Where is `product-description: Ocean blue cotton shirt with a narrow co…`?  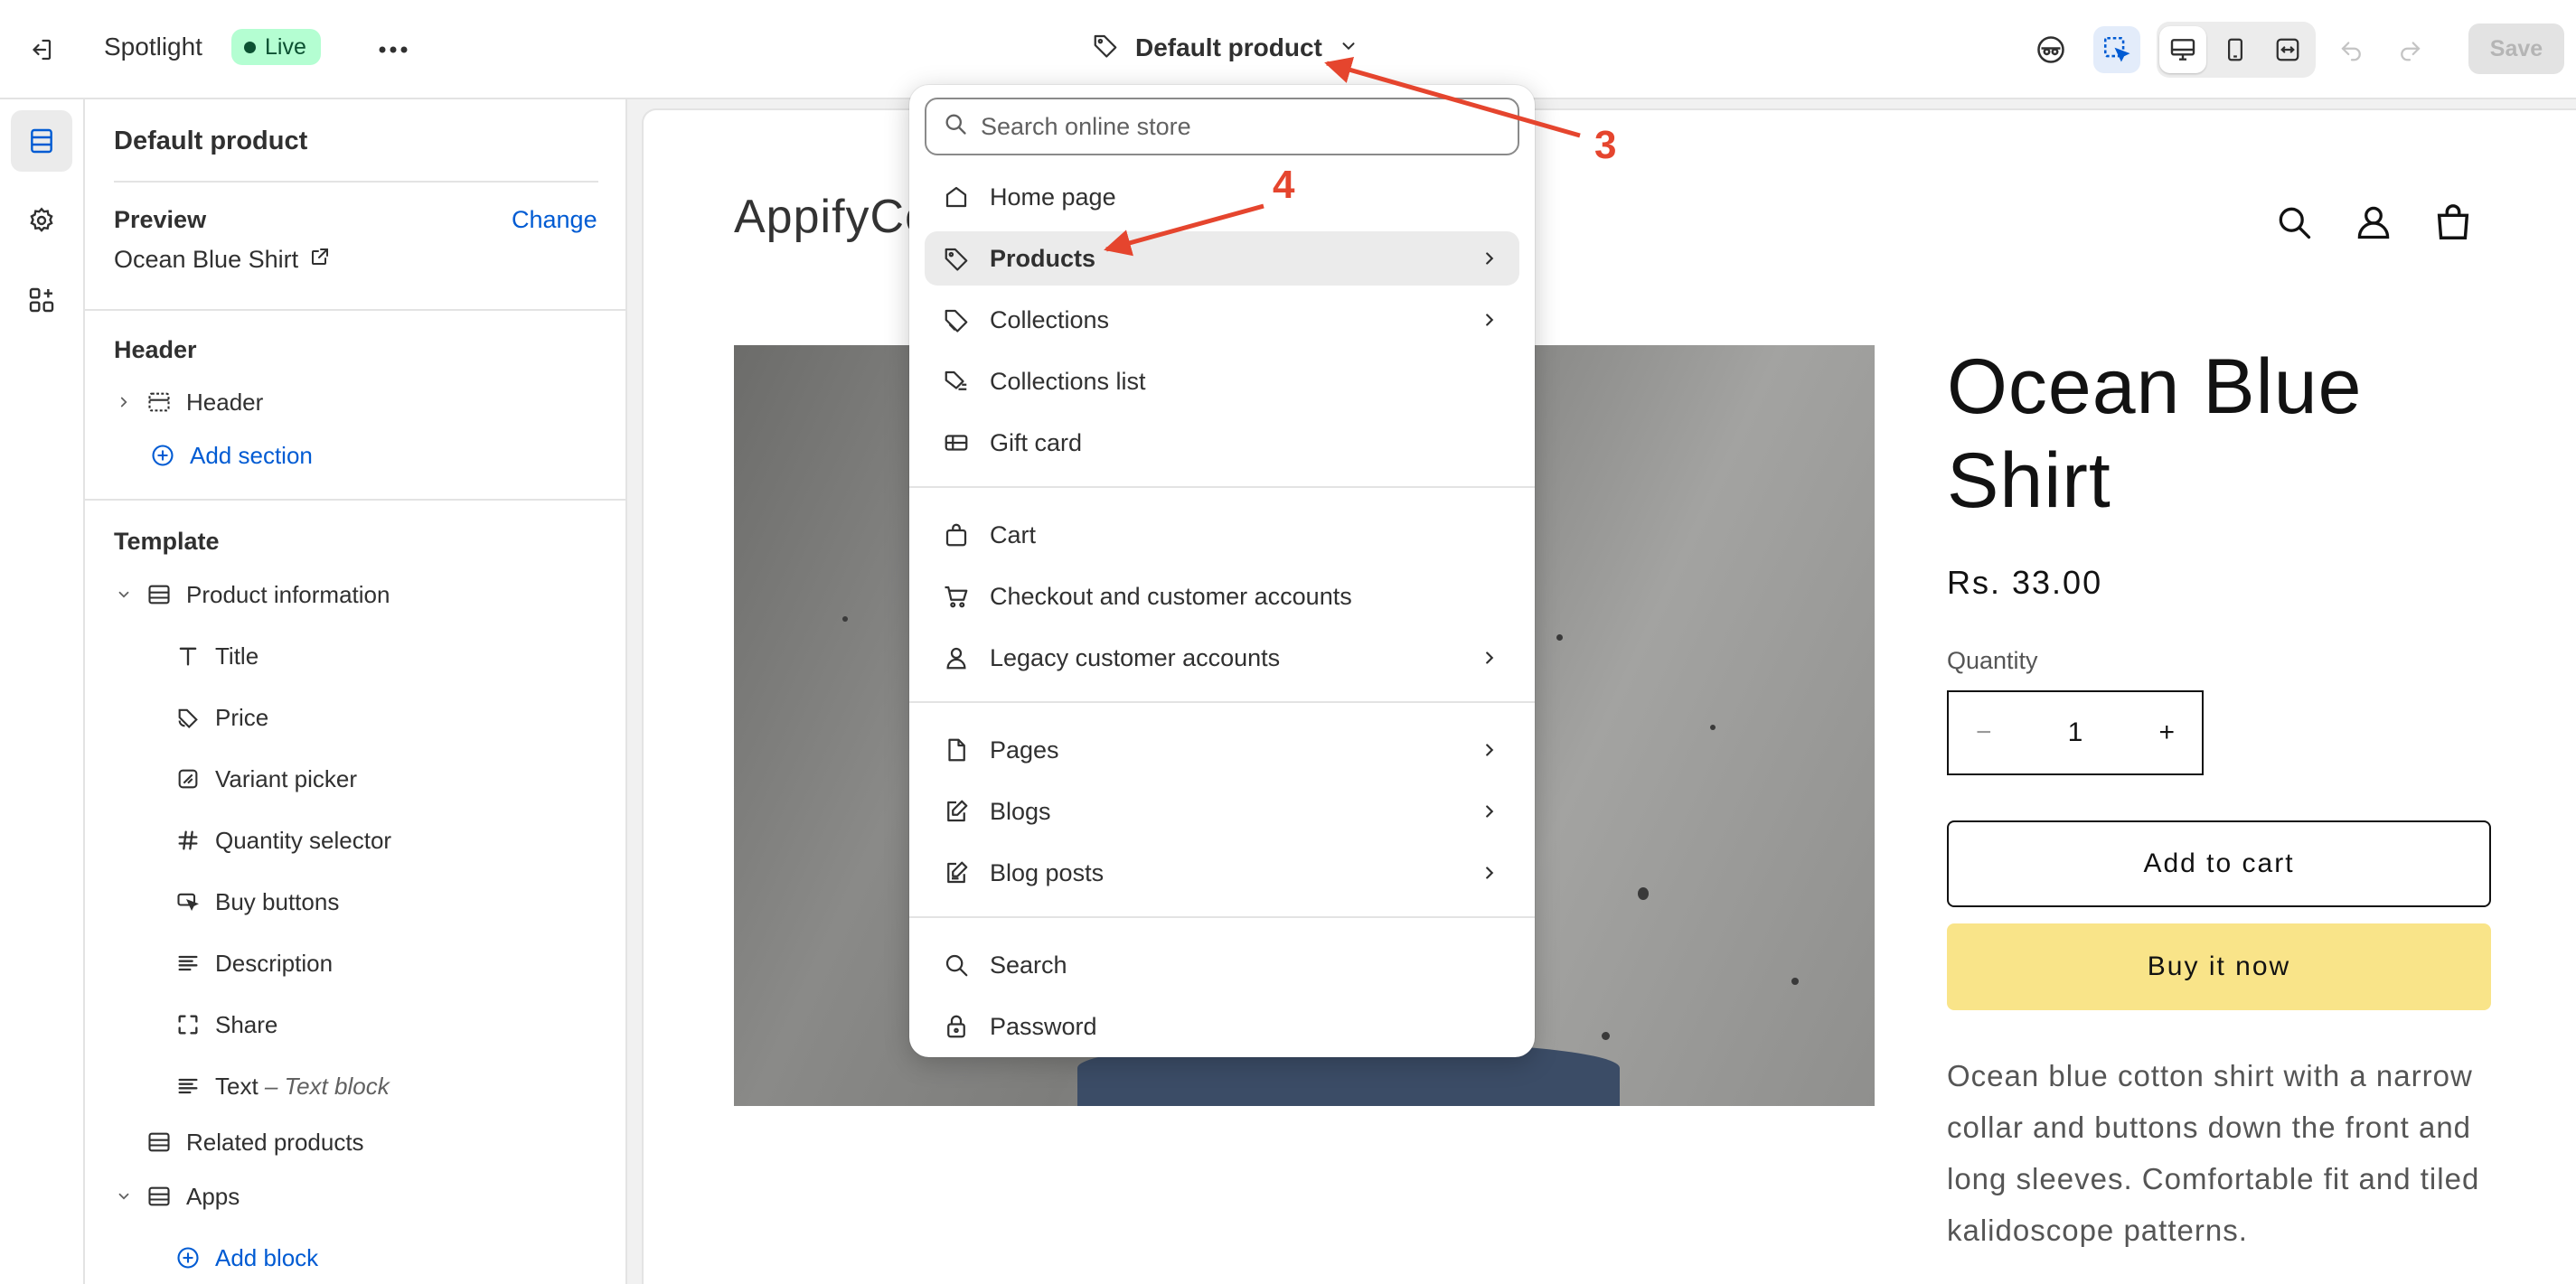
product-description: Ocean blue cotton shirt with a narrow co… is located at coordinates (2214, 1153).